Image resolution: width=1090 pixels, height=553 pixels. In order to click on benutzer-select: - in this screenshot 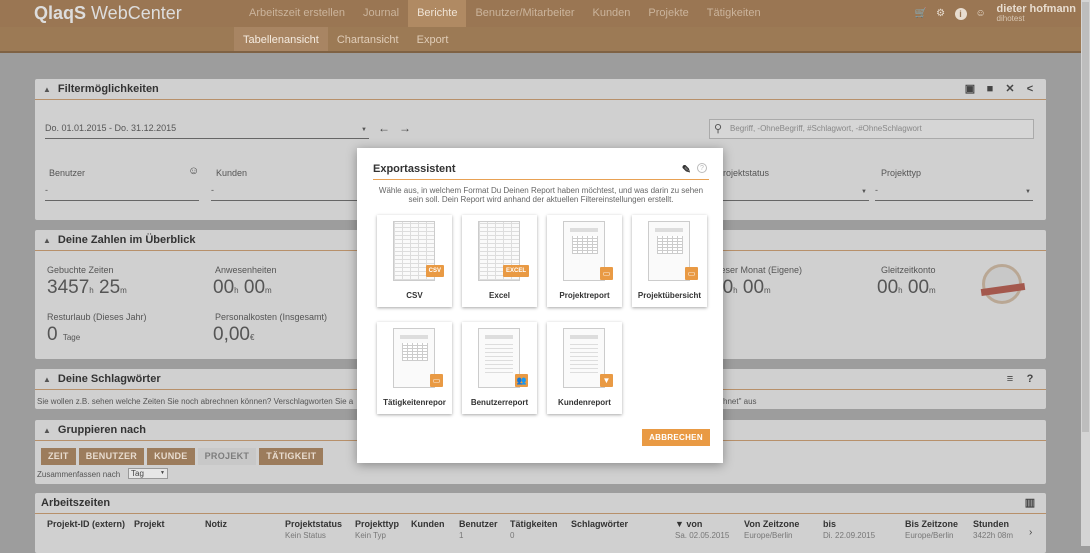, I will do `click(122, 193)`.